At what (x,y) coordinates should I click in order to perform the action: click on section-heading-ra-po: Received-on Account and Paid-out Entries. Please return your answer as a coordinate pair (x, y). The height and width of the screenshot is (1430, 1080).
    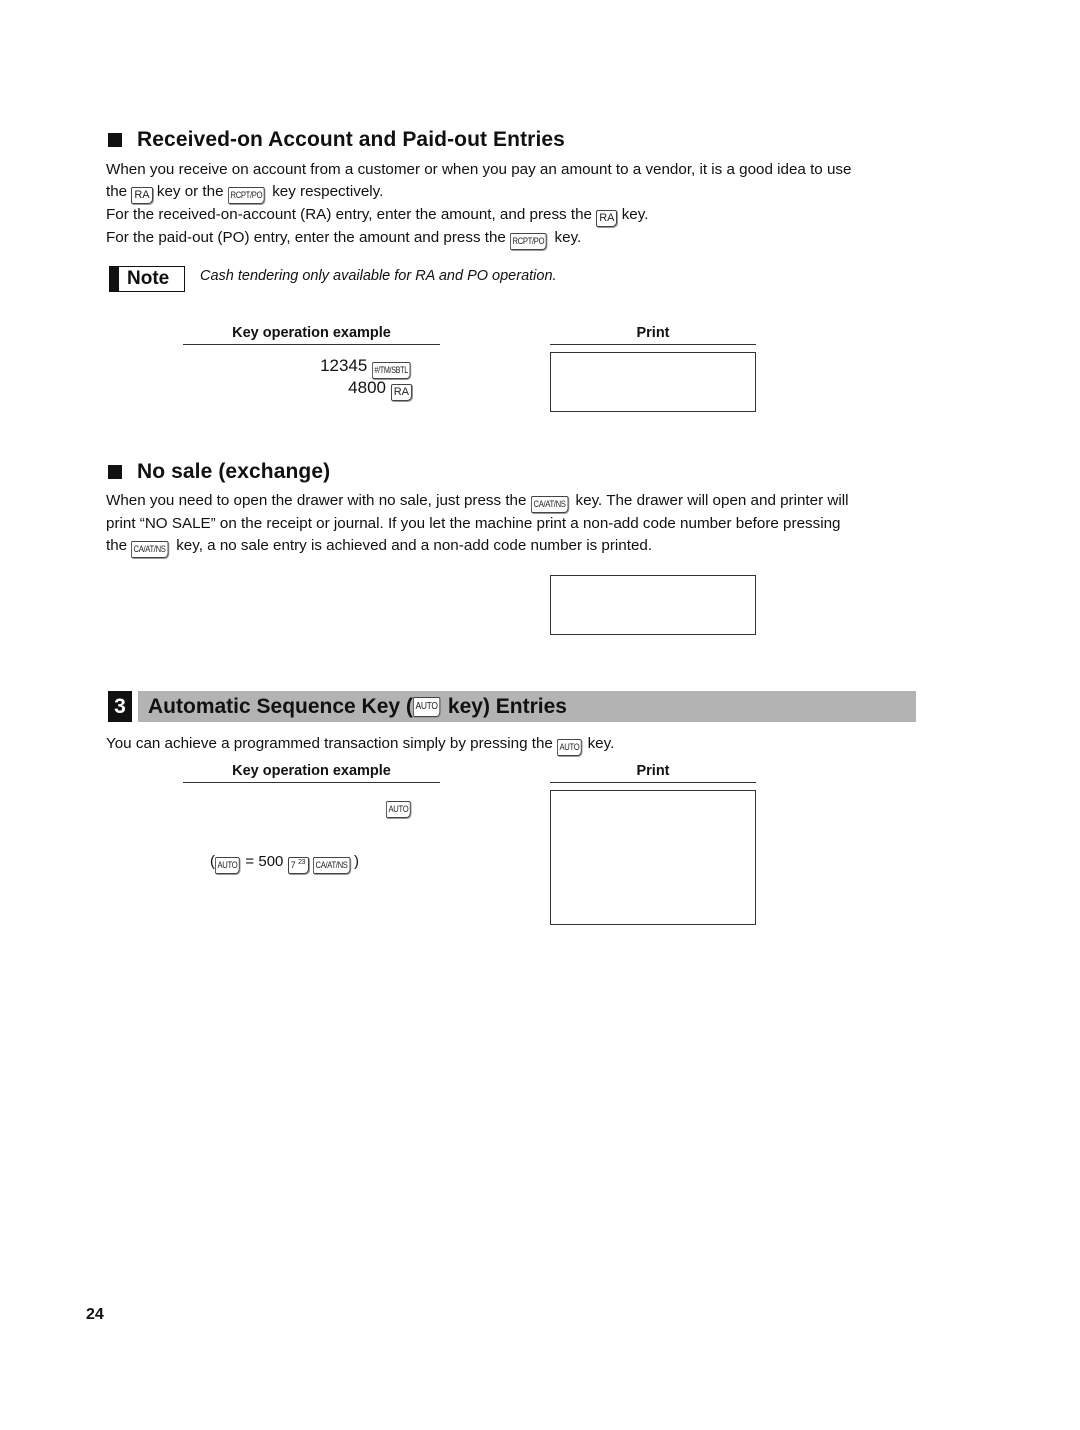
    Looking at the image, I should click on (336, 140).